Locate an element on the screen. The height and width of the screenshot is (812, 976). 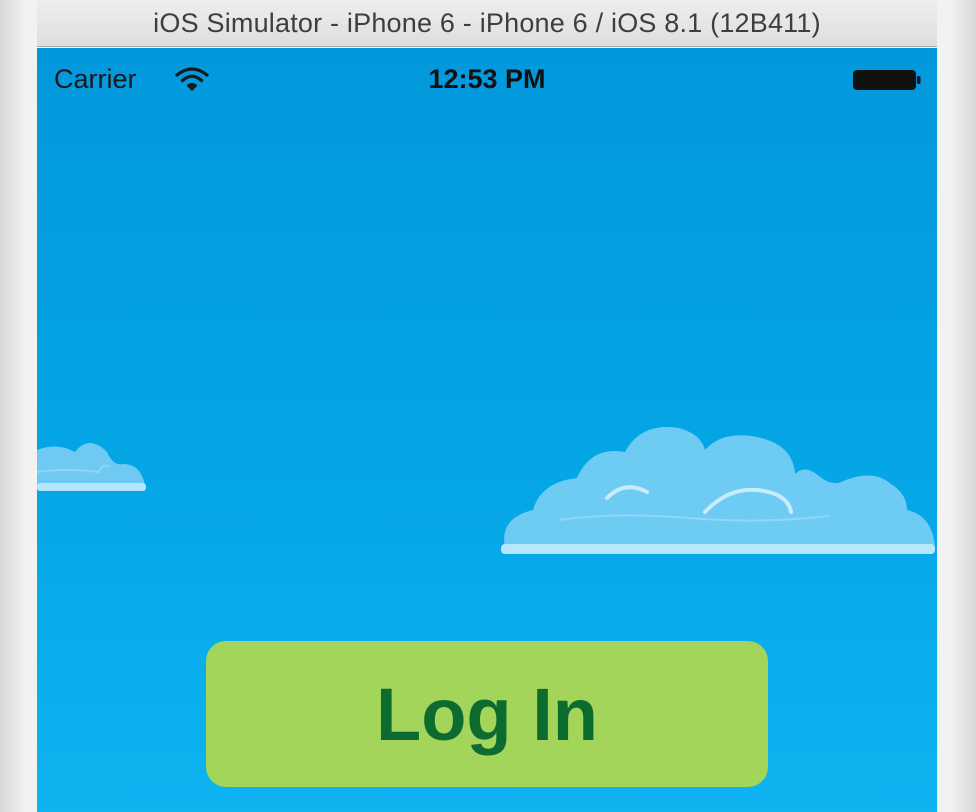
cloud-right-decoration is located at coordinates (718, 490).